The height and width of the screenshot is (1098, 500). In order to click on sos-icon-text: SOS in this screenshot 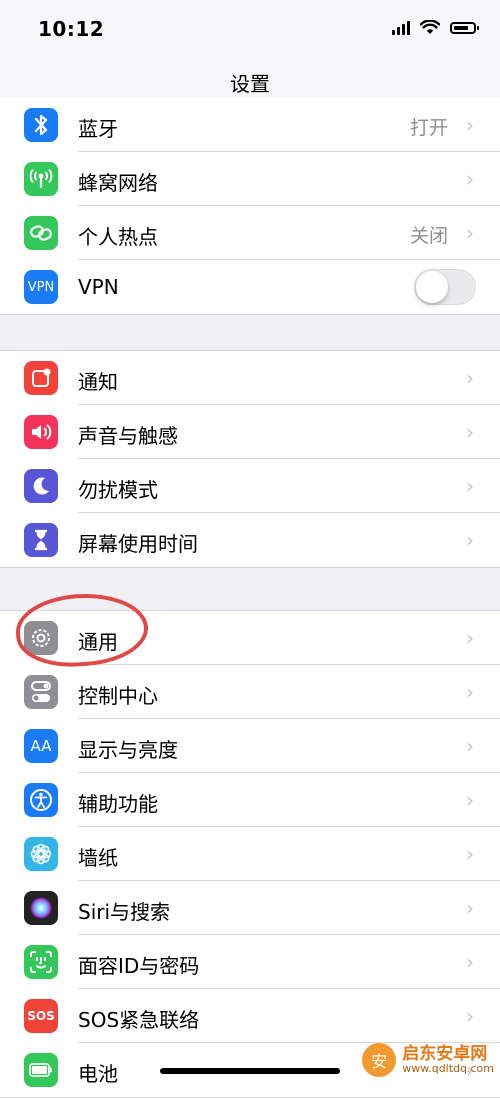, I will do `click(41, 1016)`.